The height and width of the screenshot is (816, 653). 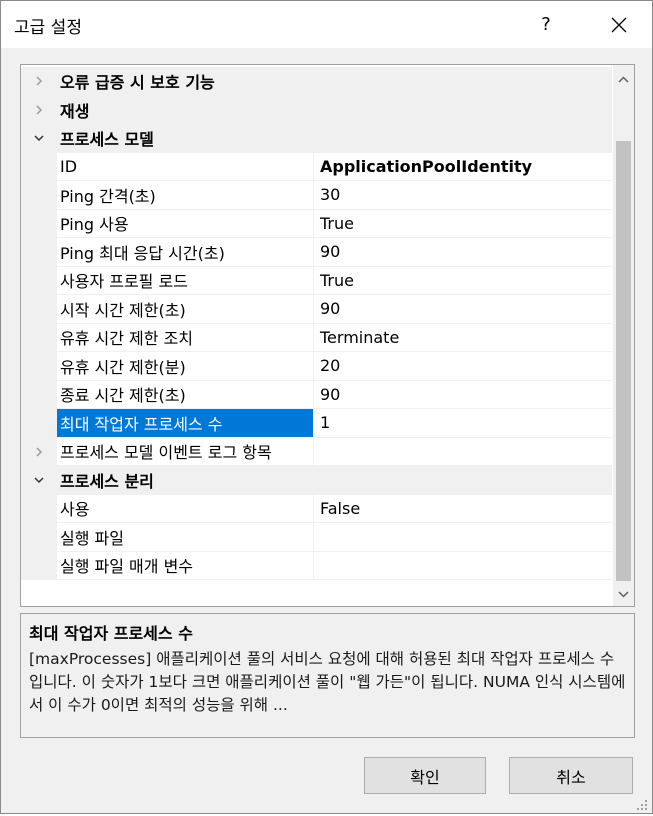 What do you see at coordinates (185, 423) in the screenshot?
I see `property-name: 최대 작업자 프로세스 수` at bounding box center [185, 423].